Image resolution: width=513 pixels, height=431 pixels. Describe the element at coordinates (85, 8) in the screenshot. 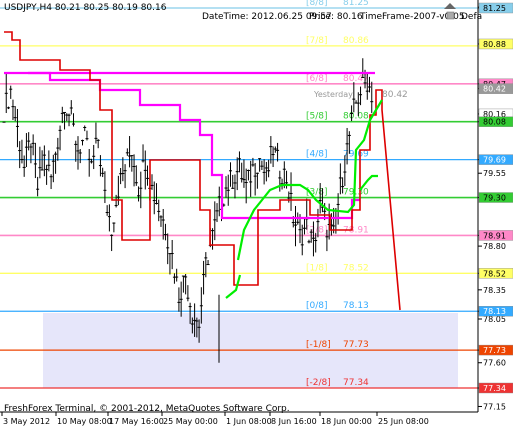

I see `symbol-info: USDJPY,H4 80.21 80.25 80.19 80.16` at that location.